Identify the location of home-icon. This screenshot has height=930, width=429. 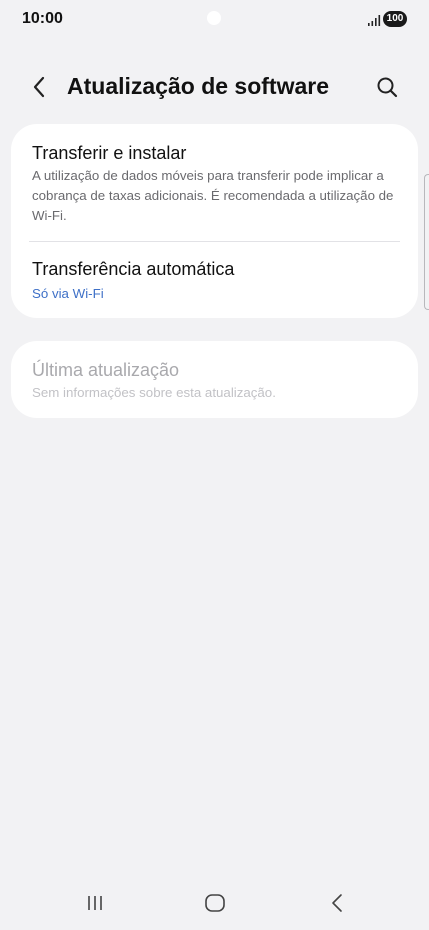
(215, 905).